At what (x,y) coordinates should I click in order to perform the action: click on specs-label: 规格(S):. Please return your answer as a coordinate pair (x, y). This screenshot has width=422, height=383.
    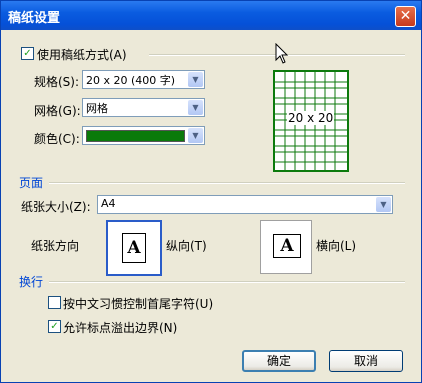
    Looking at the image, I should click on (57, 82).